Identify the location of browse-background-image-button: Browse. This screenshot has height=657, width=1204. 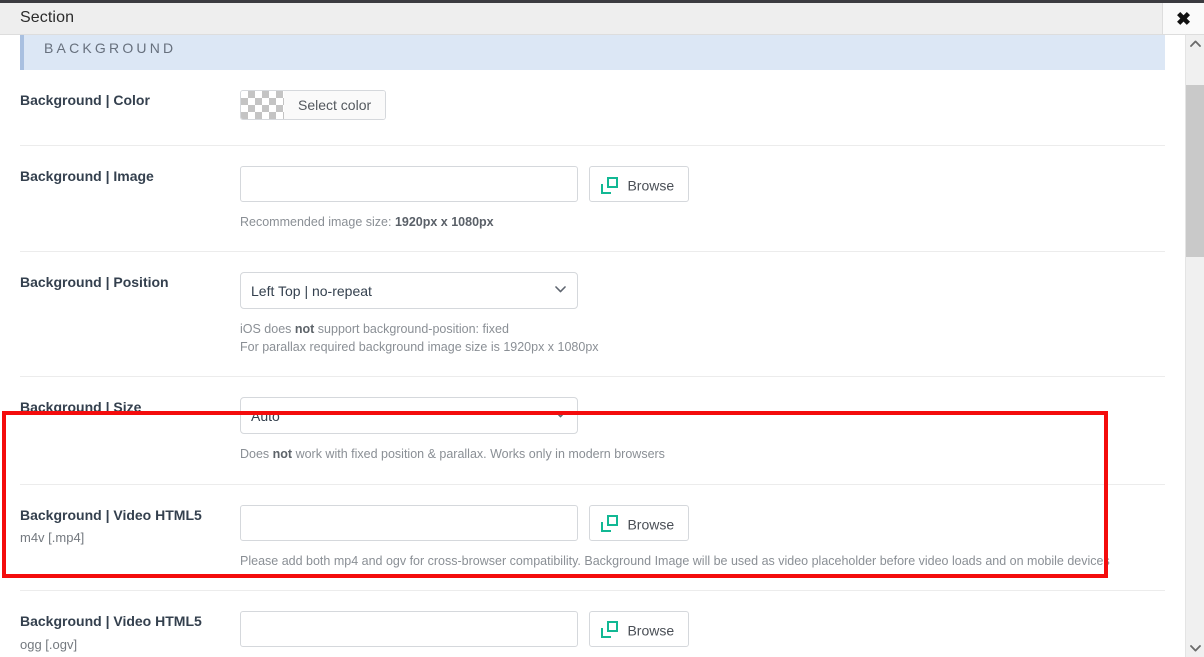
(639, 184).